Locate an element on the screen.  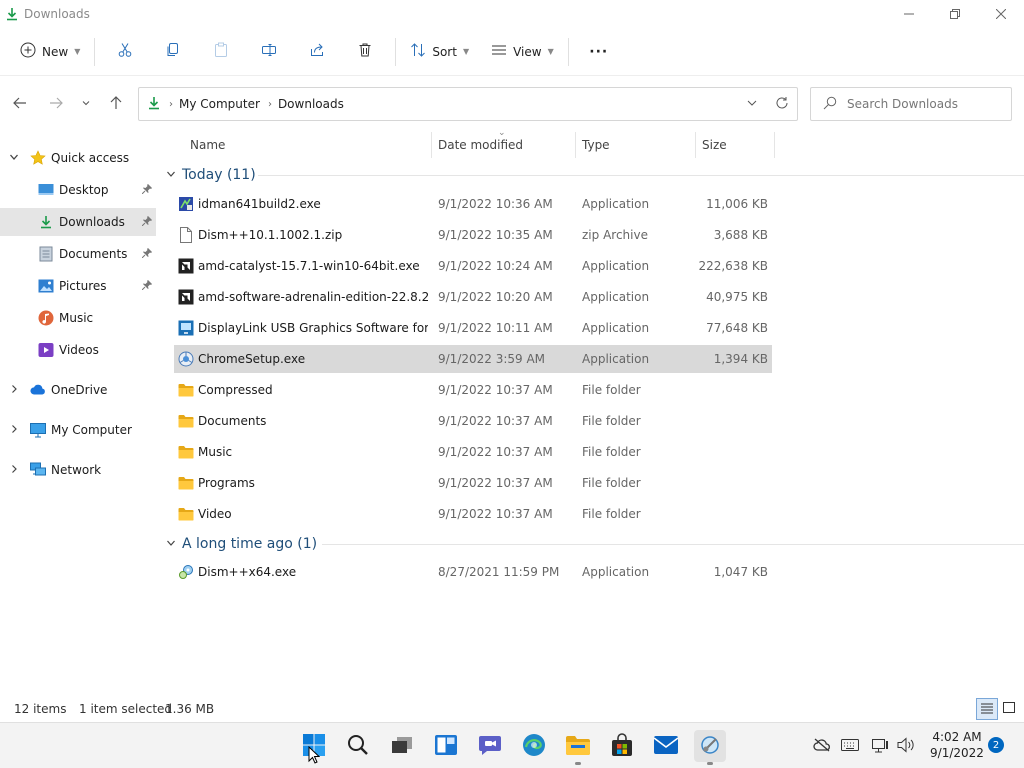
search-box is located at coordinates (911, 104).